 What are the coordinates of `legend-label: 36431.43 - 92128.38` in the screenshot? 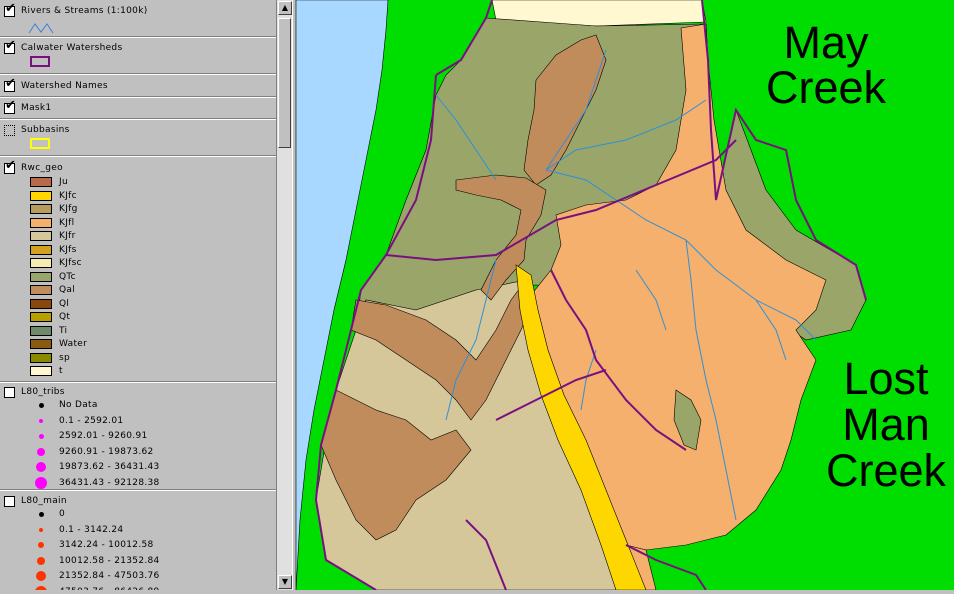 It's located at (109, 482).